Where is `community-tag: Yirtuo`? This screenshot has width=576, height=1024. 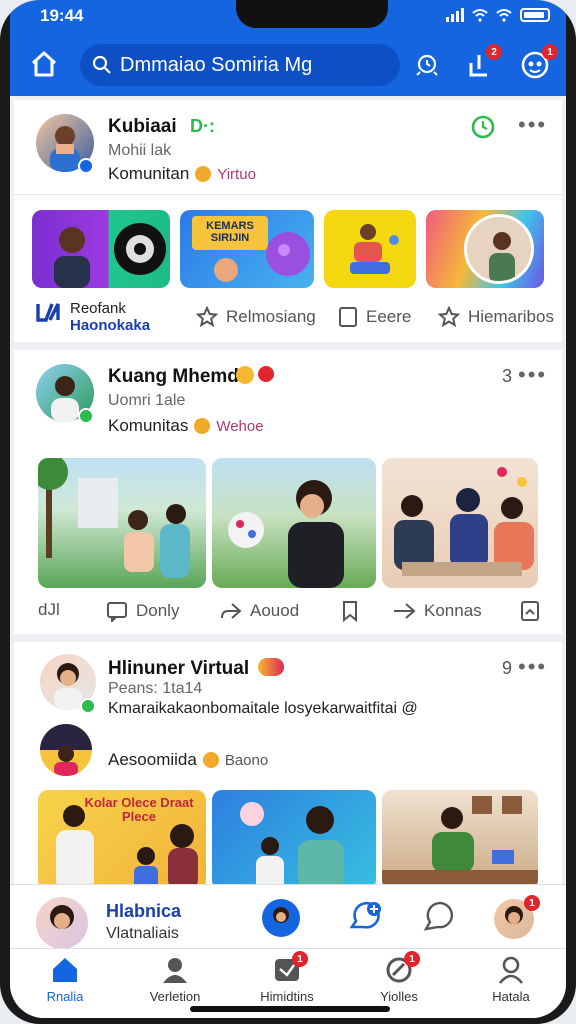
community-tag: Yirtuo is located at coordinates (236, 174).